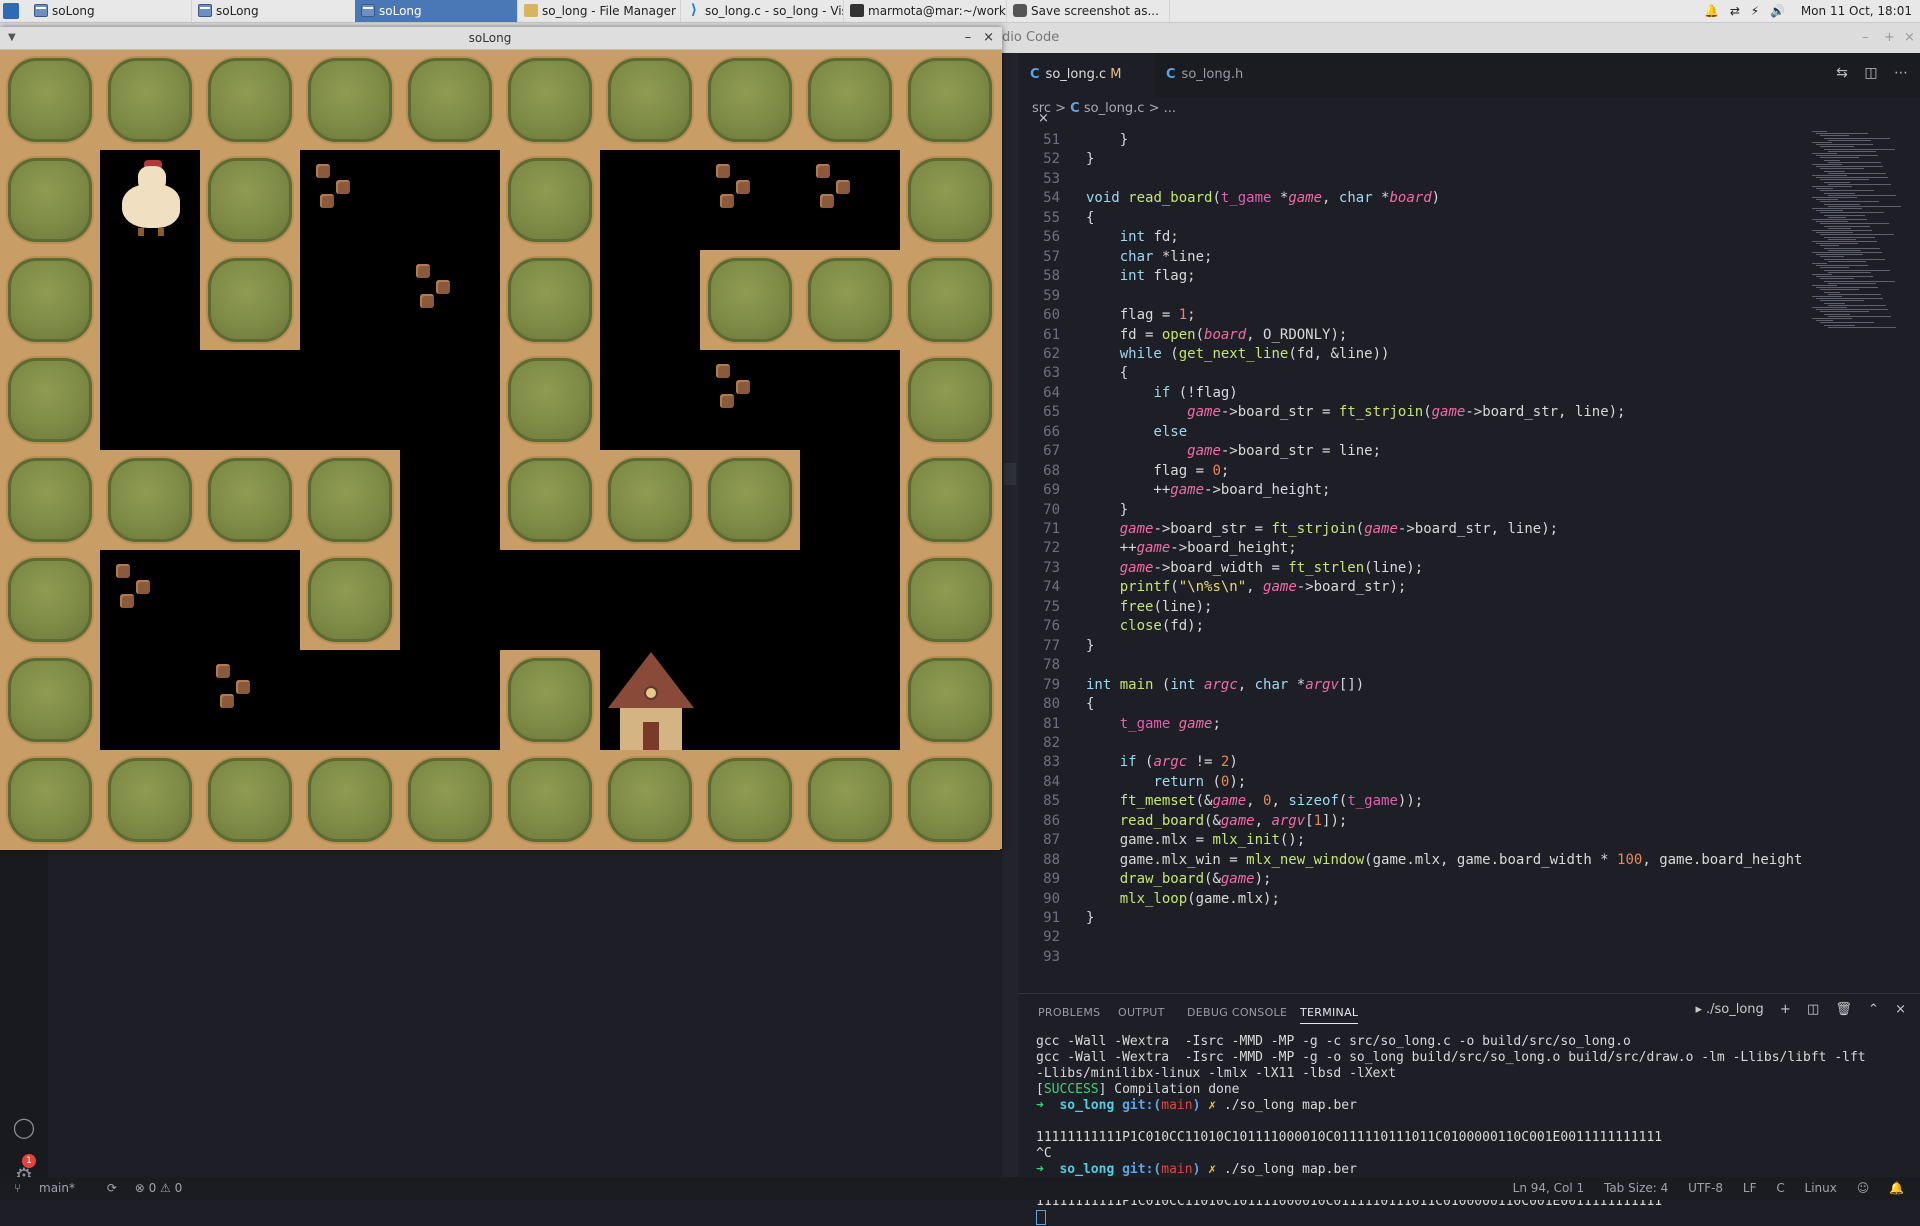 This screenshot has height=1226, width=1920. What do you see at coordinates (436, 11) in the screenshot?
I see `task-solong-3: soLong` at bounding box center [436, 11].